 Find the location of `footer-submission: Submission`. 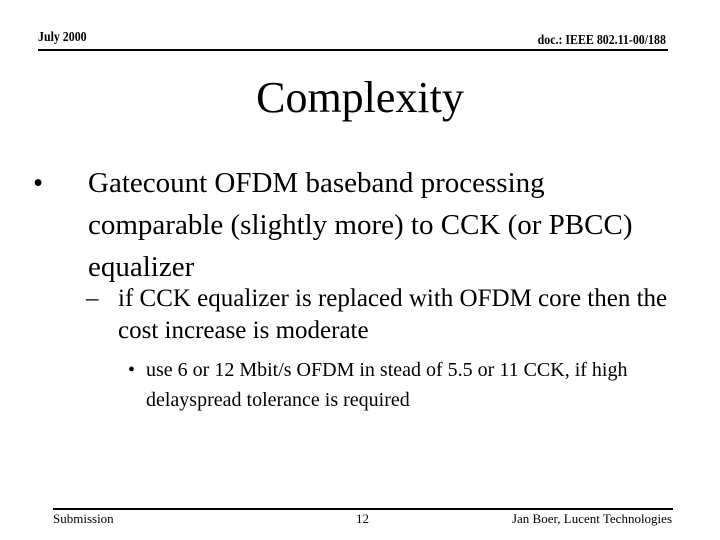

footer-submission: Submission is located at coordinates (83, 518).